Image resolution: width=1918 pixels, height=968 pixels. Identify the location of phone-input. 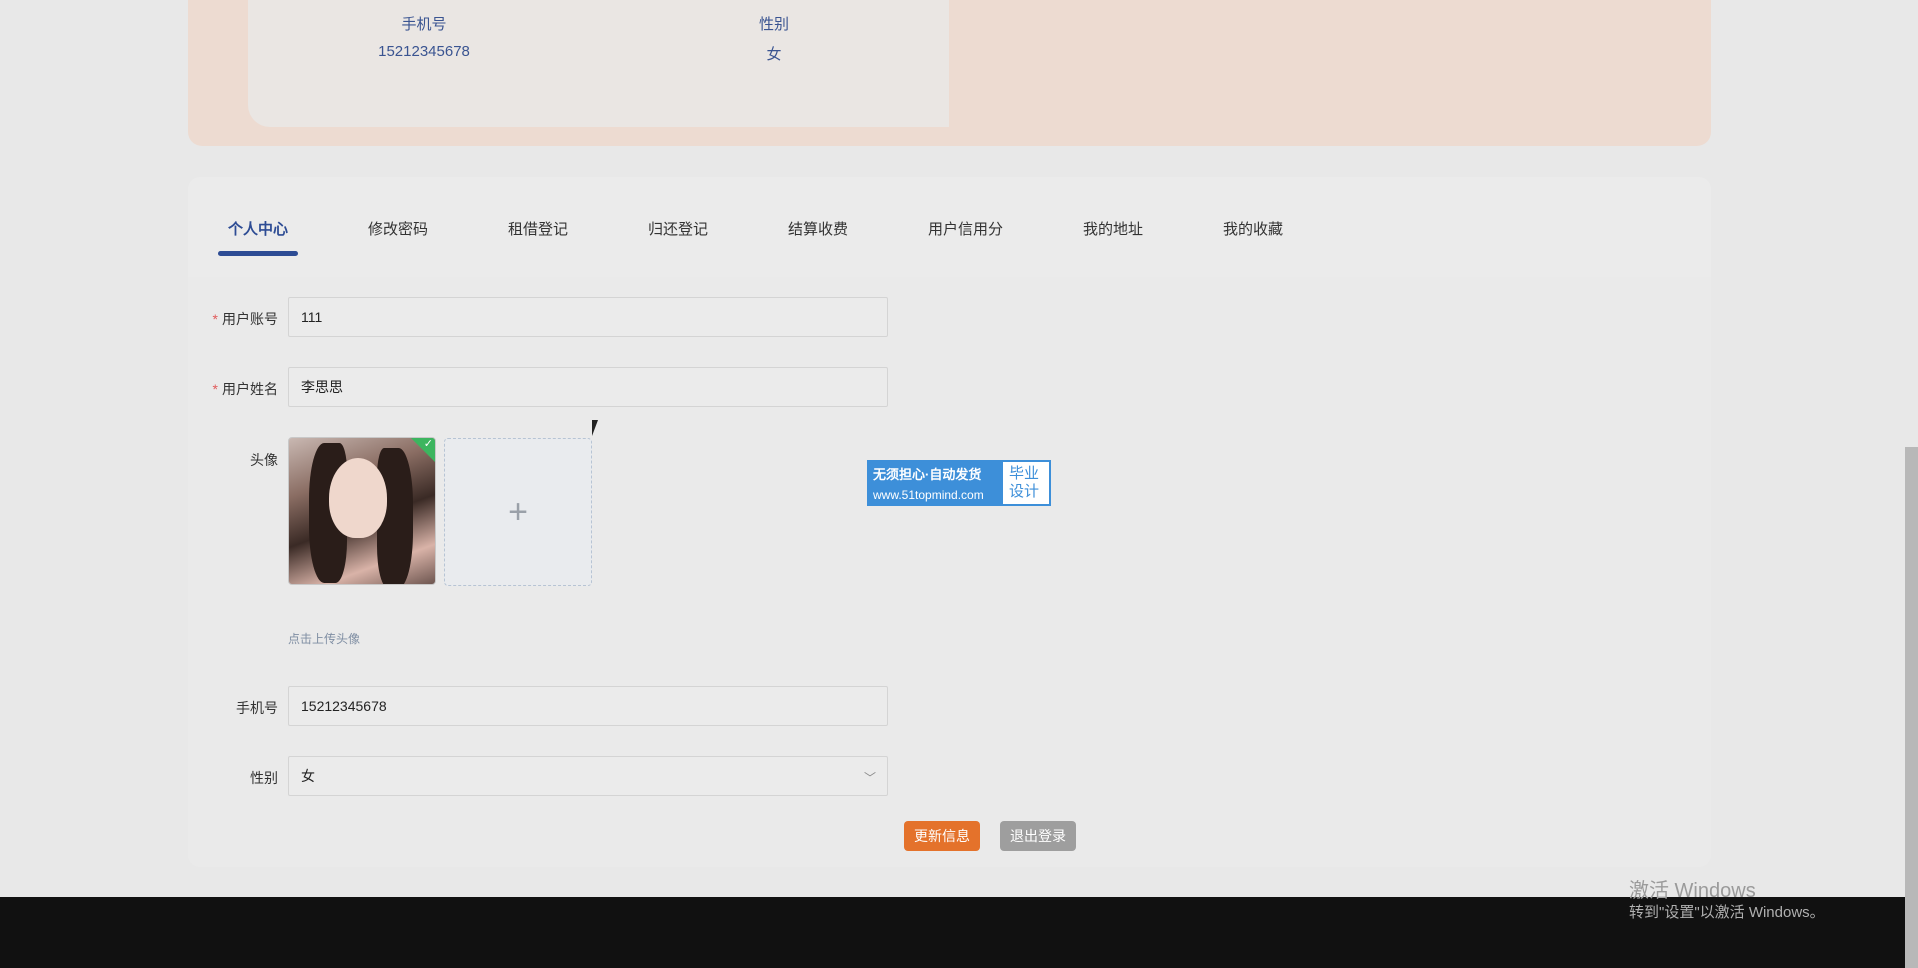
(588, 706).